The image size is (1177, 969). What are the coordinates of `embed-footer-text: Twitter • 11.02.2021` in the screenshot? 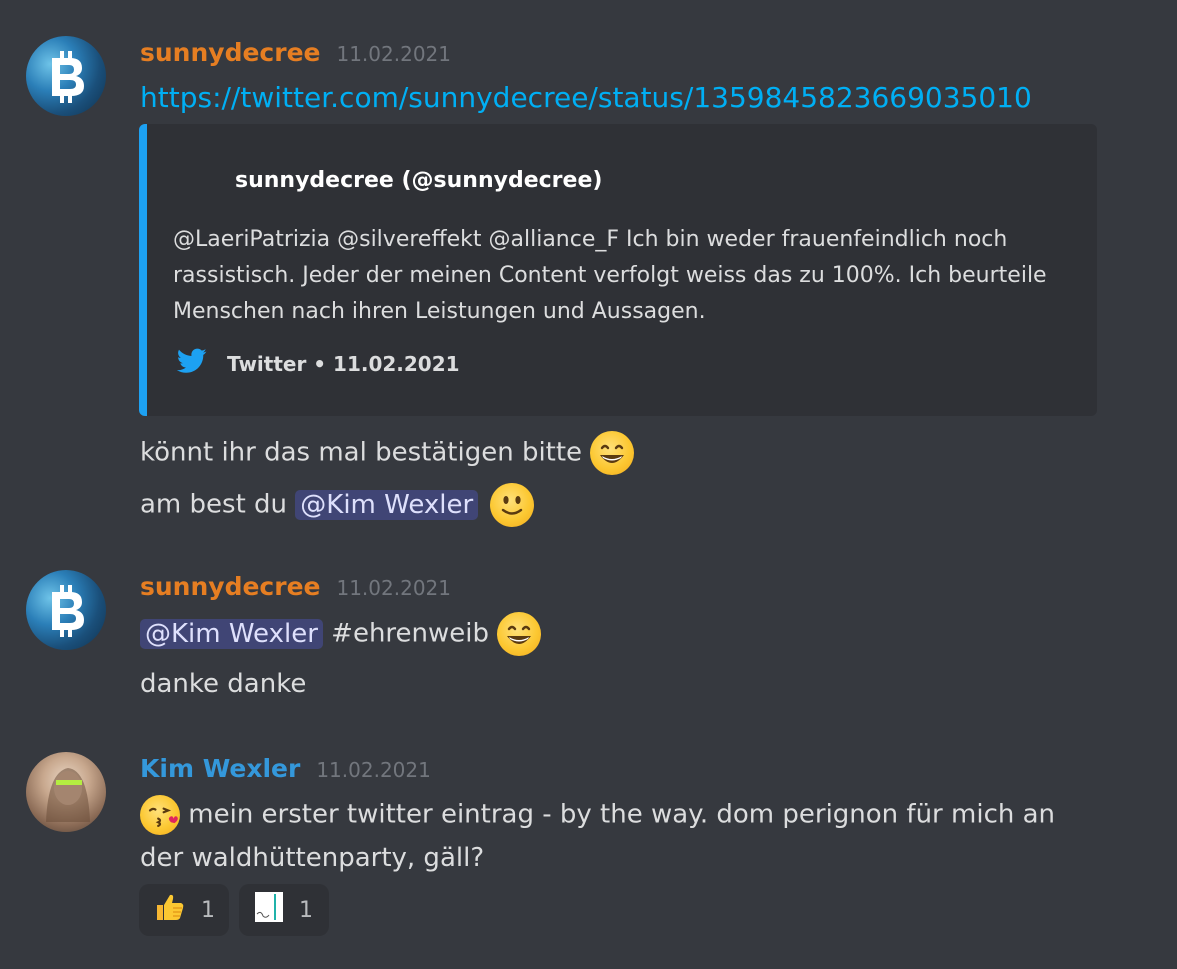 It's located at (343, 363).